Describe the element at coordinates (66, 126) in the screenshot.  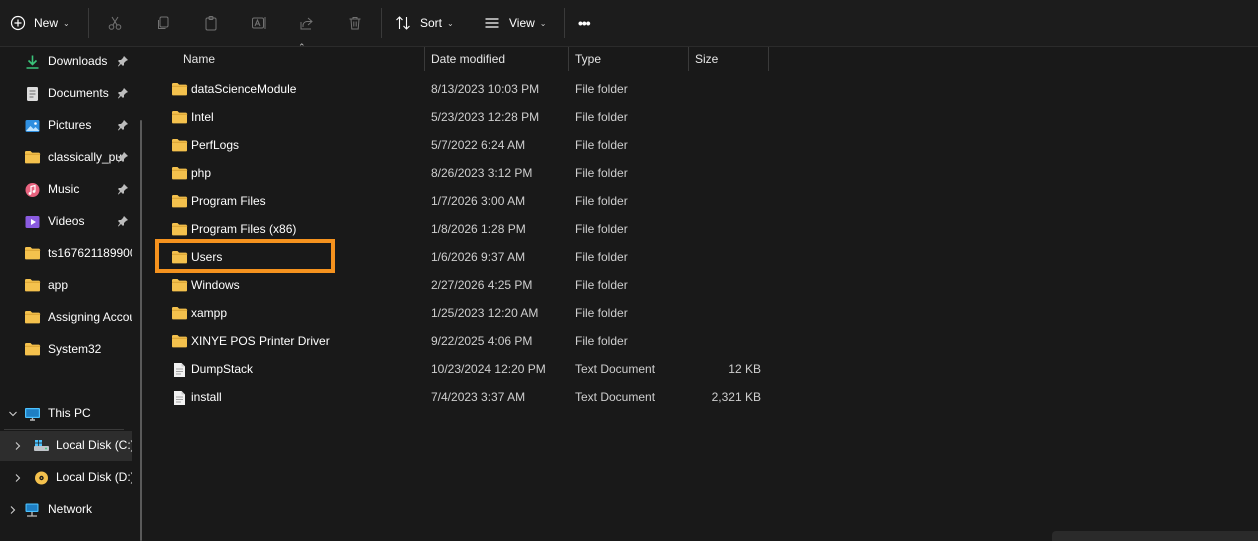
I see `sidebar-item-pictures: Pictures` at that location.